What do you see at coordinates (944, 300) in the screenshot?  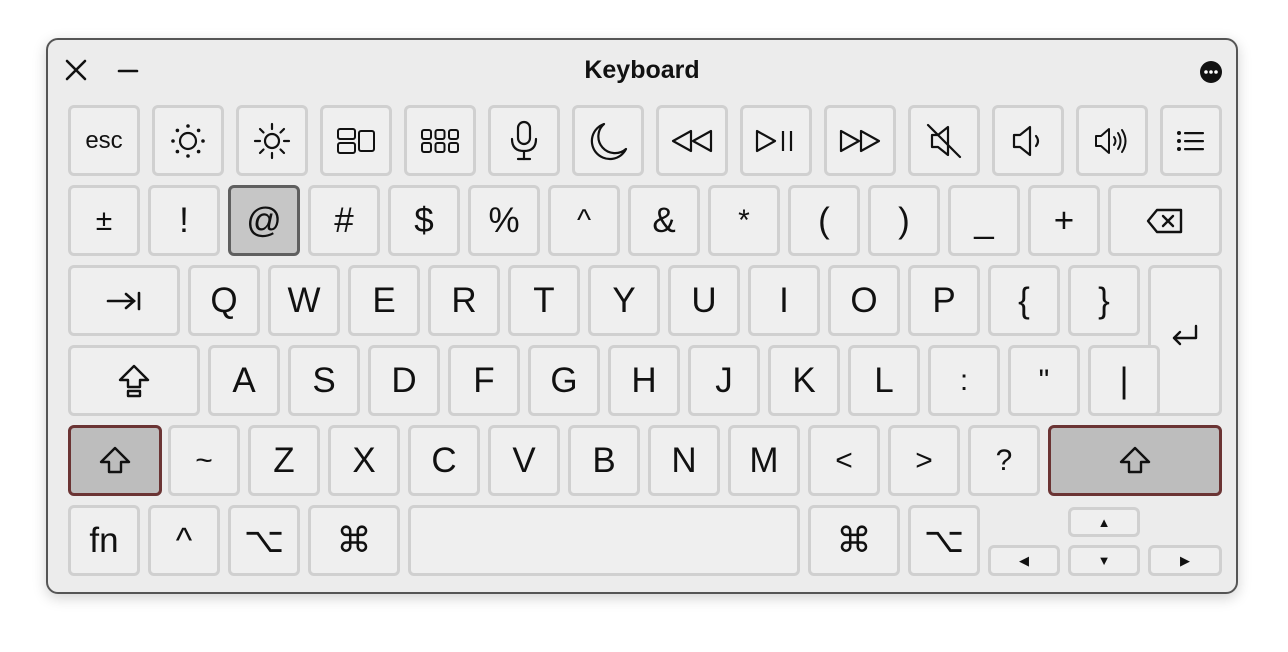 I see `key-p: P` at bounding box center [944, 300].